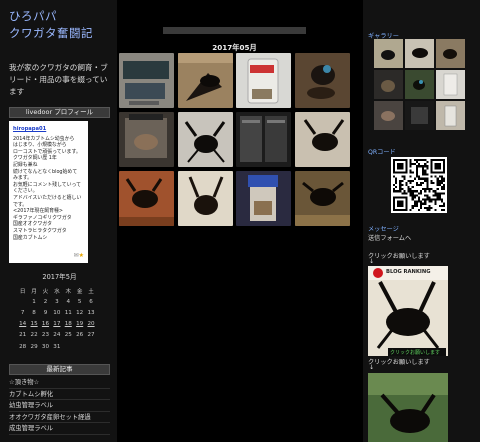 The height and width of the screenshot is (442, 480). I want to click on message-form-link: 送信フォームへ, so click(389, 237).